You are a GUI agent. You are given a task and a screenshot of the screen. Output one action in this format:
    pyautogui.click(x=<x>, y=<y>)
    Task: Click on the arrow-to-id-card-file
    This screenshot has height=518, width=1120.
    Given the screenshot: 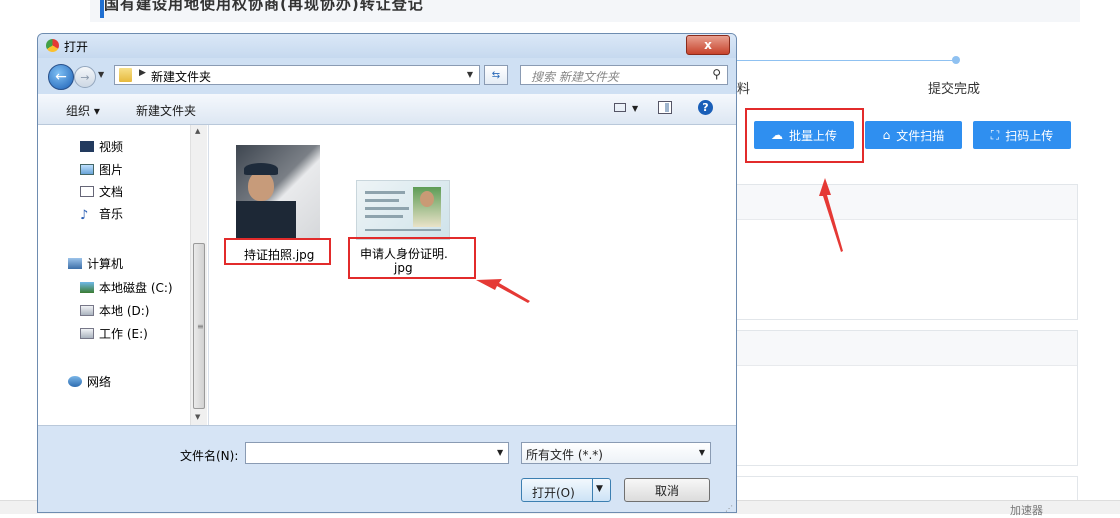 What is the action you would take?
    pyautogui.click(x=503, y=291)
    